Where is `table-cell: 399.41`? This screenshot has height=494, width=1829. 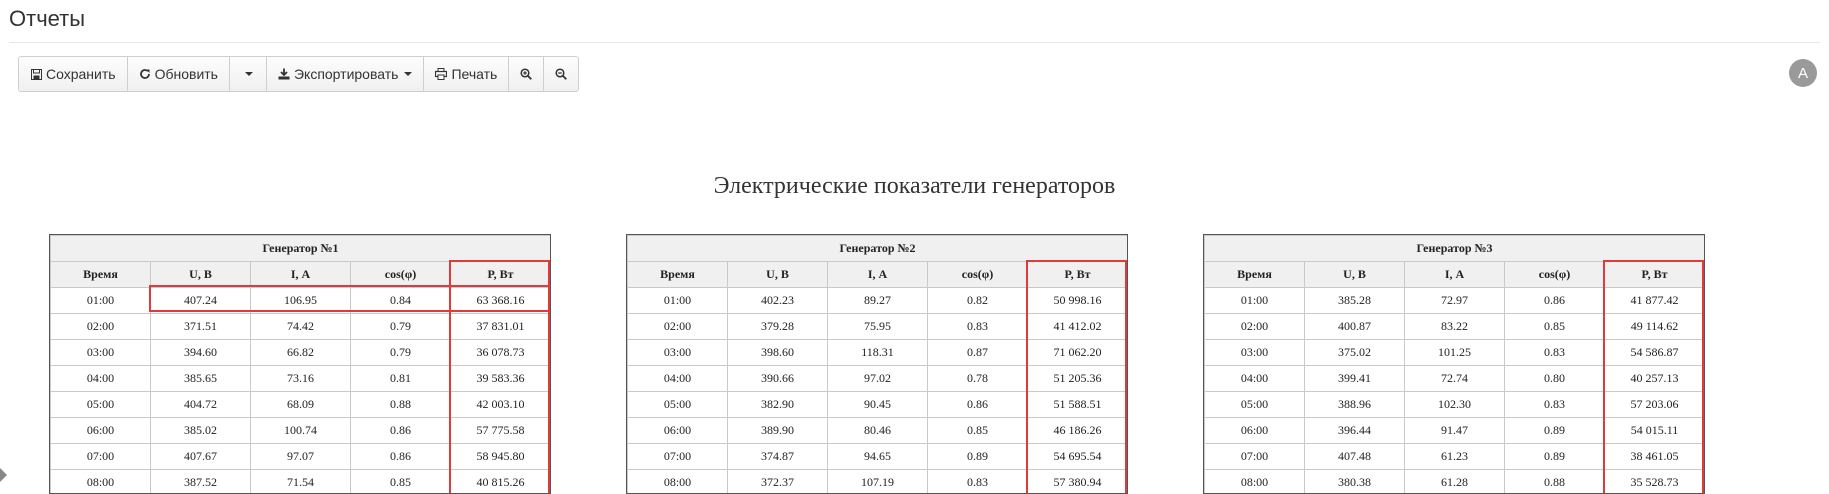
table-cell: 399.41 is located at coordinates (1355, 379).